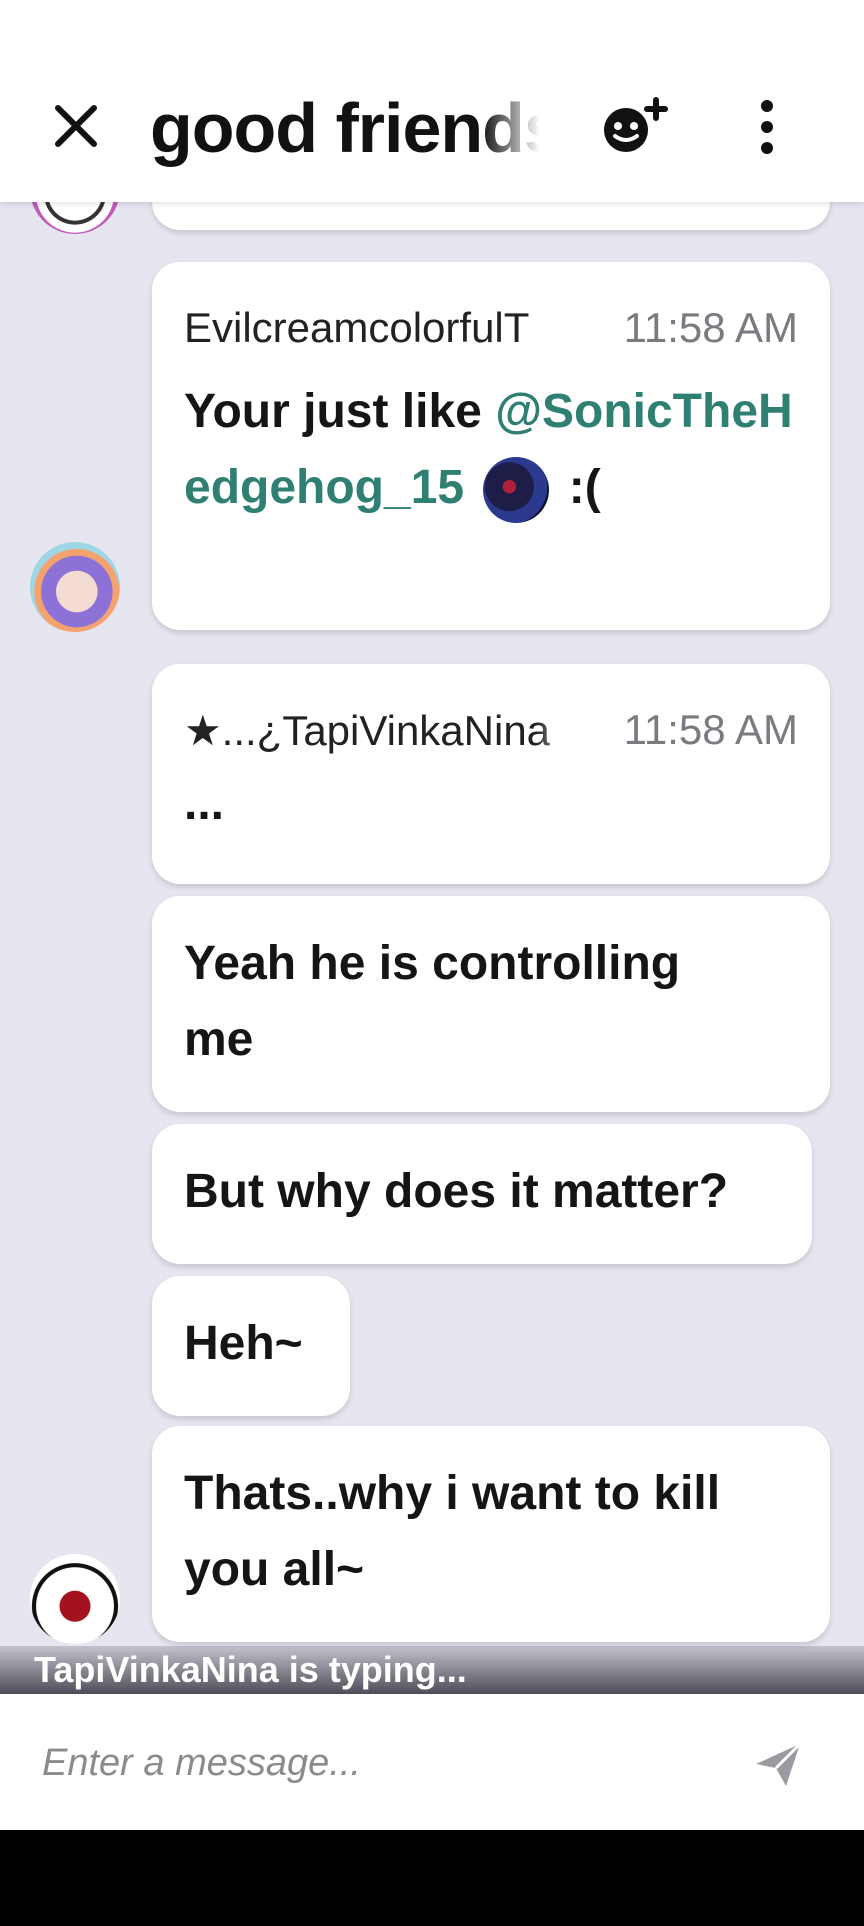  What do you see at coordinates (491, 216) in the screenshot?
I see `previous-message-bubble` at bounding box center [491, 216].